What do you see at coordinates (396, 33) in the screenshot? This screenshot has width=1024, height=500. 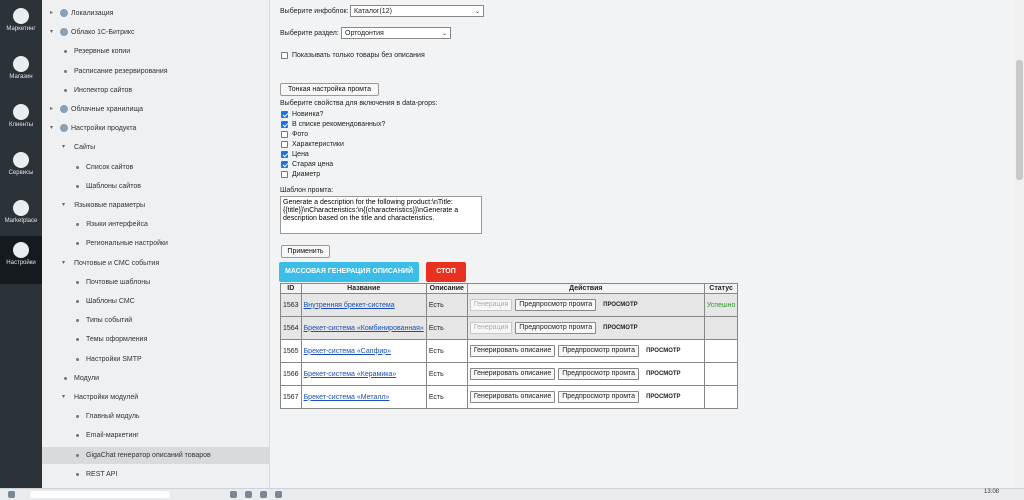 I see `section-select: Ортодонтия ⌄` at bounding box center [396, 33].